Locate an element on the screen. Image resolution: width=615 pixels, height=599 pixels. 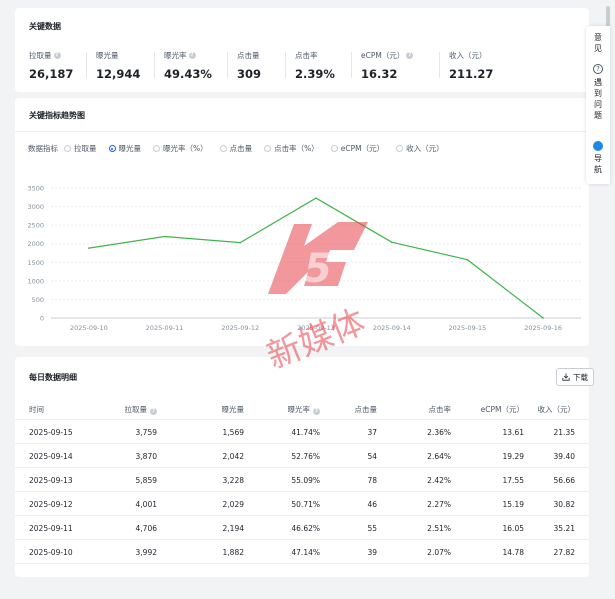
metric-label: 收入（元） is located at coordinates (471, 55).